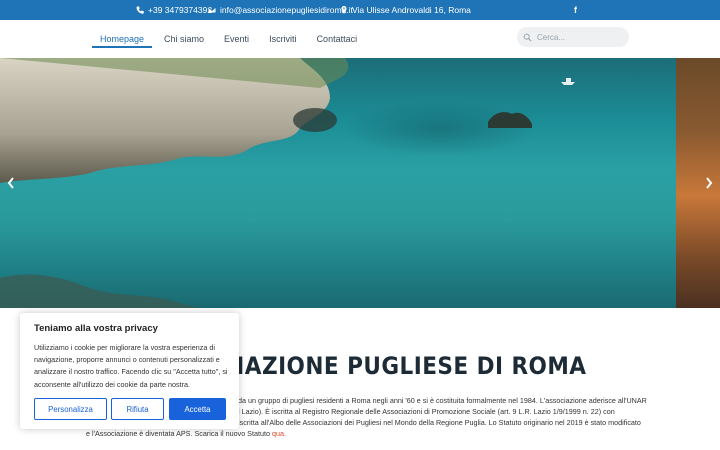  I want to click on slider-prev-button, so click(11, 183).